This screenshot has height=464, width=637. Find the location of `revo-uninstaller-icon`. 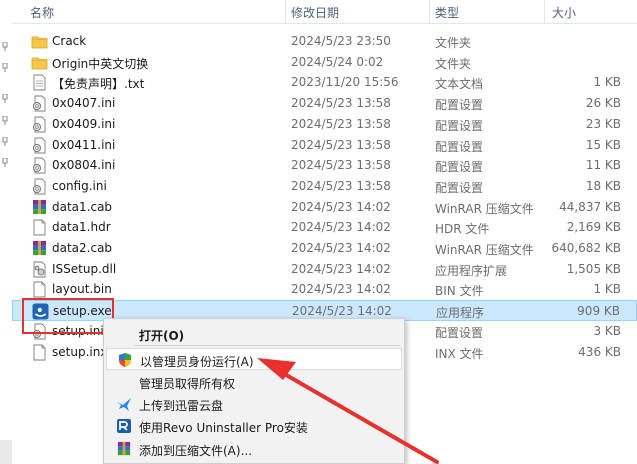

revo-uninstaller-icon is located at coordinates (124, 426).